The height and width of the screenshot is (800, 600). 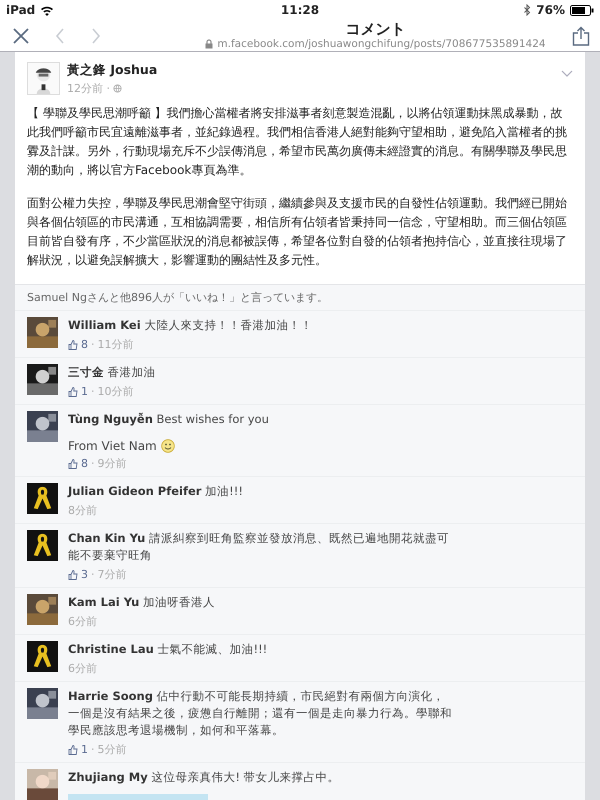 I want to click on comment-text: 三寸金 香港加油, so click(x=112, y=372).